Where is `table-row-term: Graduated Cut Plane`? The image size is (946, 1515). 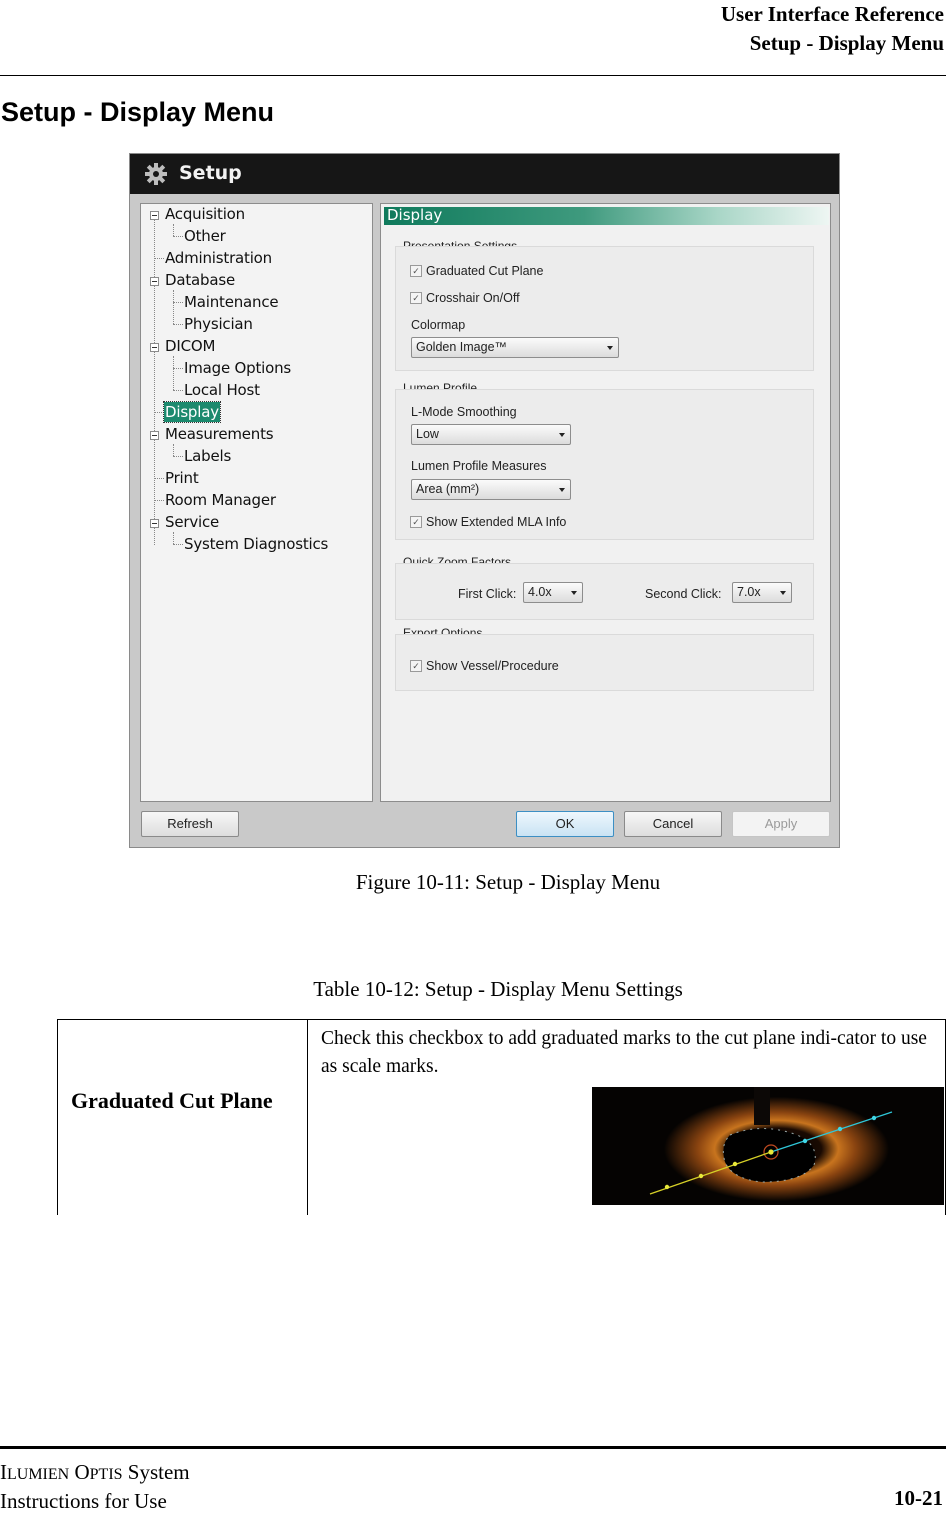
table-row-term: Graduated Cut Plane is located at coordinates (172, 1100).